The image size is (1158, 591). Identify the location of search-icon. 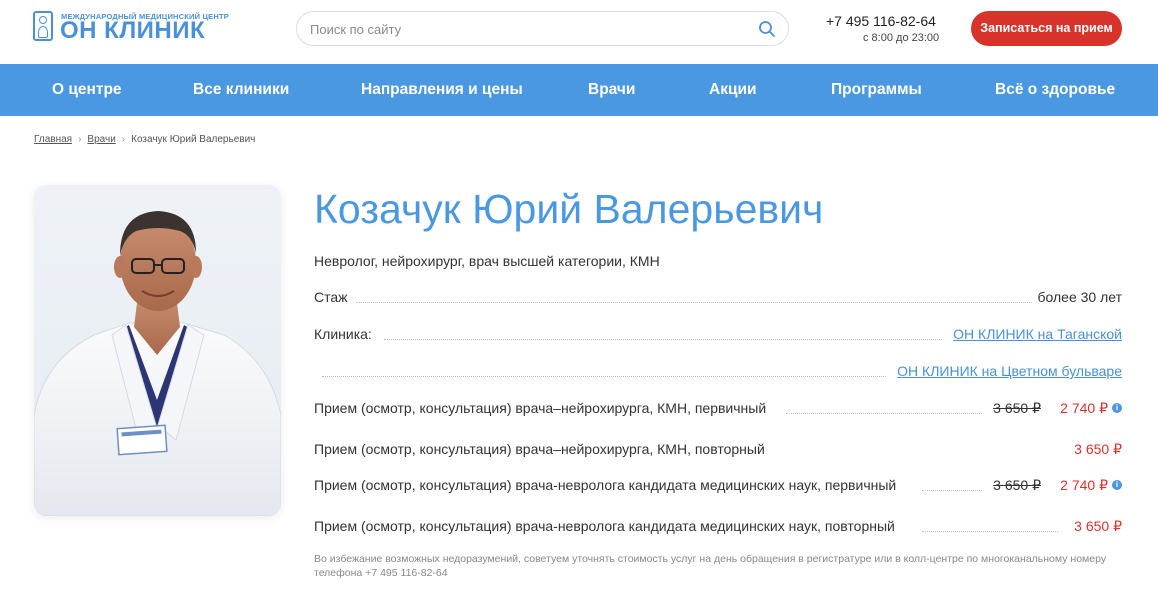
(767, 29).